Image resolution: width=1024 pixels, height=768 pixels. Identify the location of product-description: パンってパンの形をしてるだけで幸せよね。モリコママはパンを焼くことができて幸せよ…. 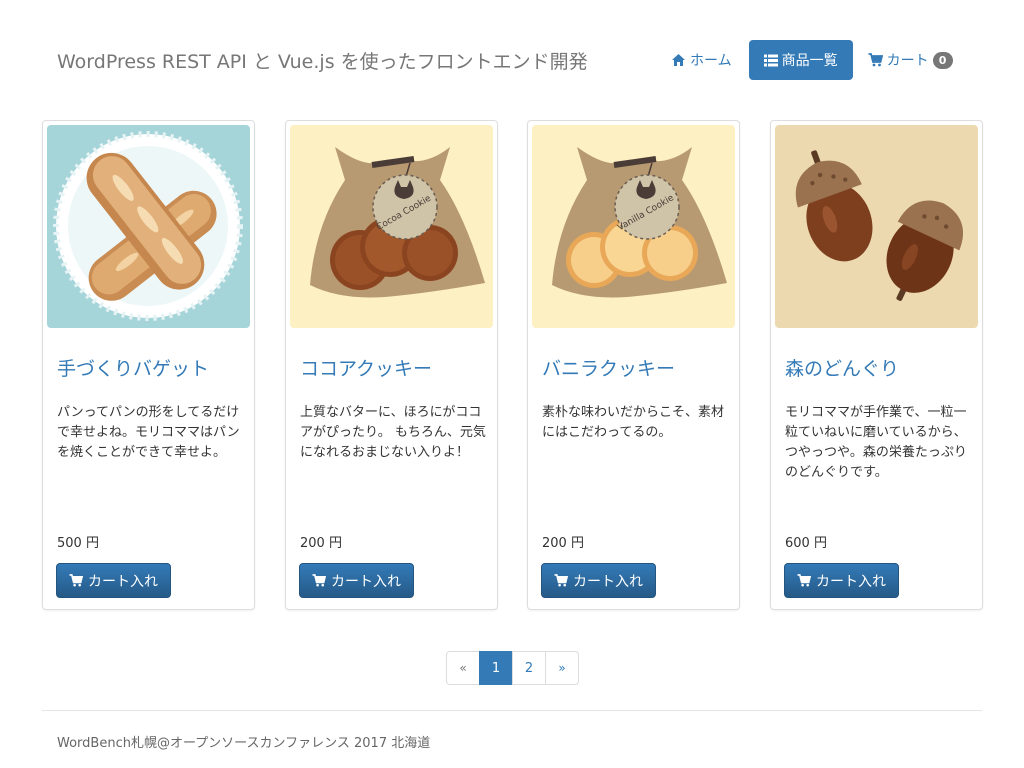
(148, 432).